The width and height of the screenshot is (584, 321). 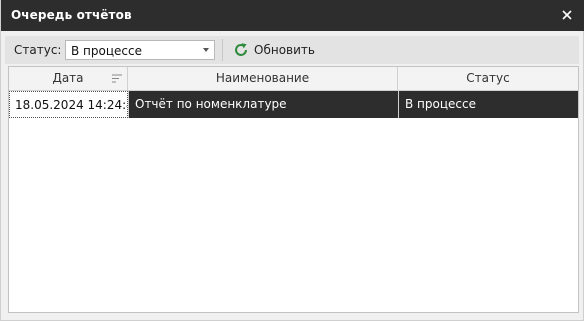 I want to click on toolbar-divider, so click(x=222, y=50).